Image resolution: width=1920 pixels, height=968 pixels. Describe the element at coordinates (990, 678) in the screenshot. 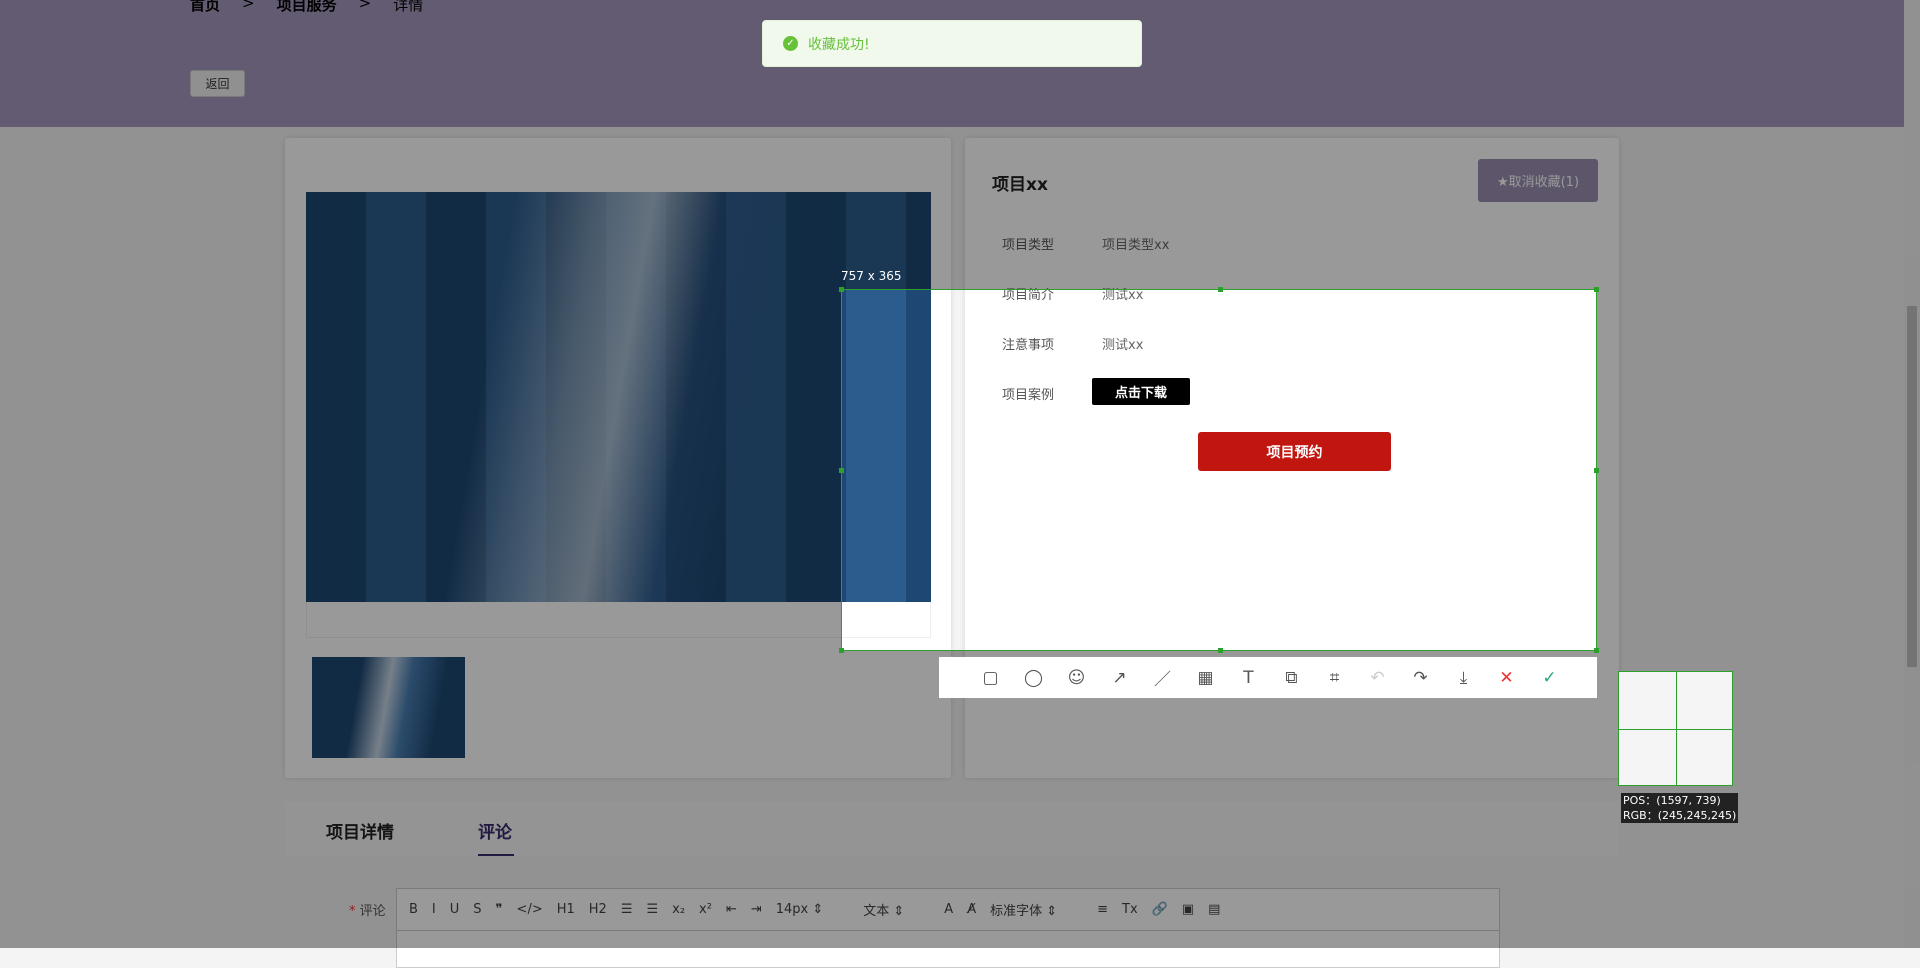

I see `rectangle-icon: ▢` at that location.